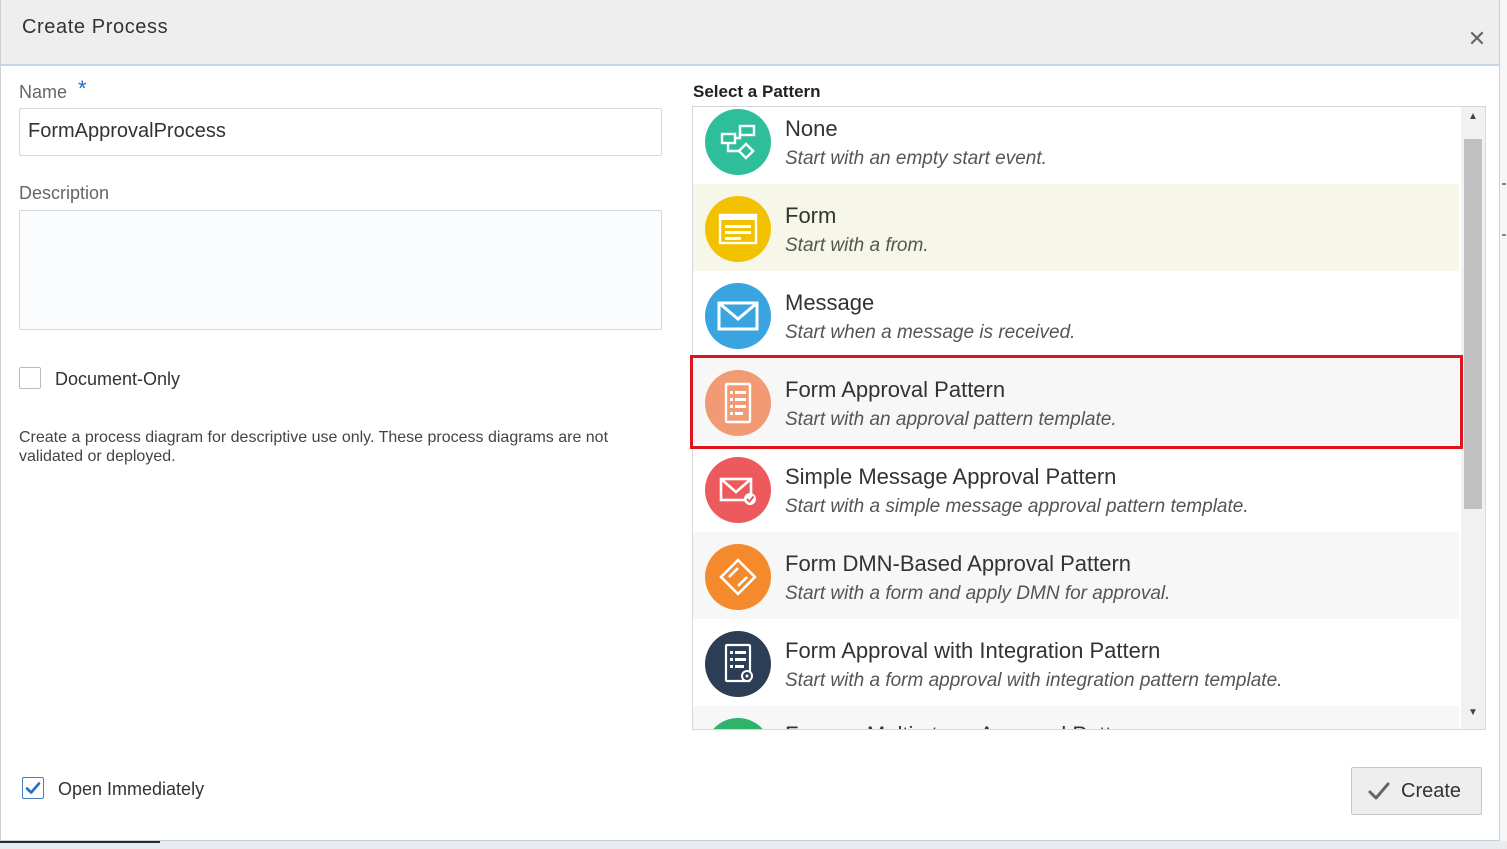  What do you see at coordinates (738, 403) in the screenshot?
I see `checklist-icon` at bounding box center [738, 403].